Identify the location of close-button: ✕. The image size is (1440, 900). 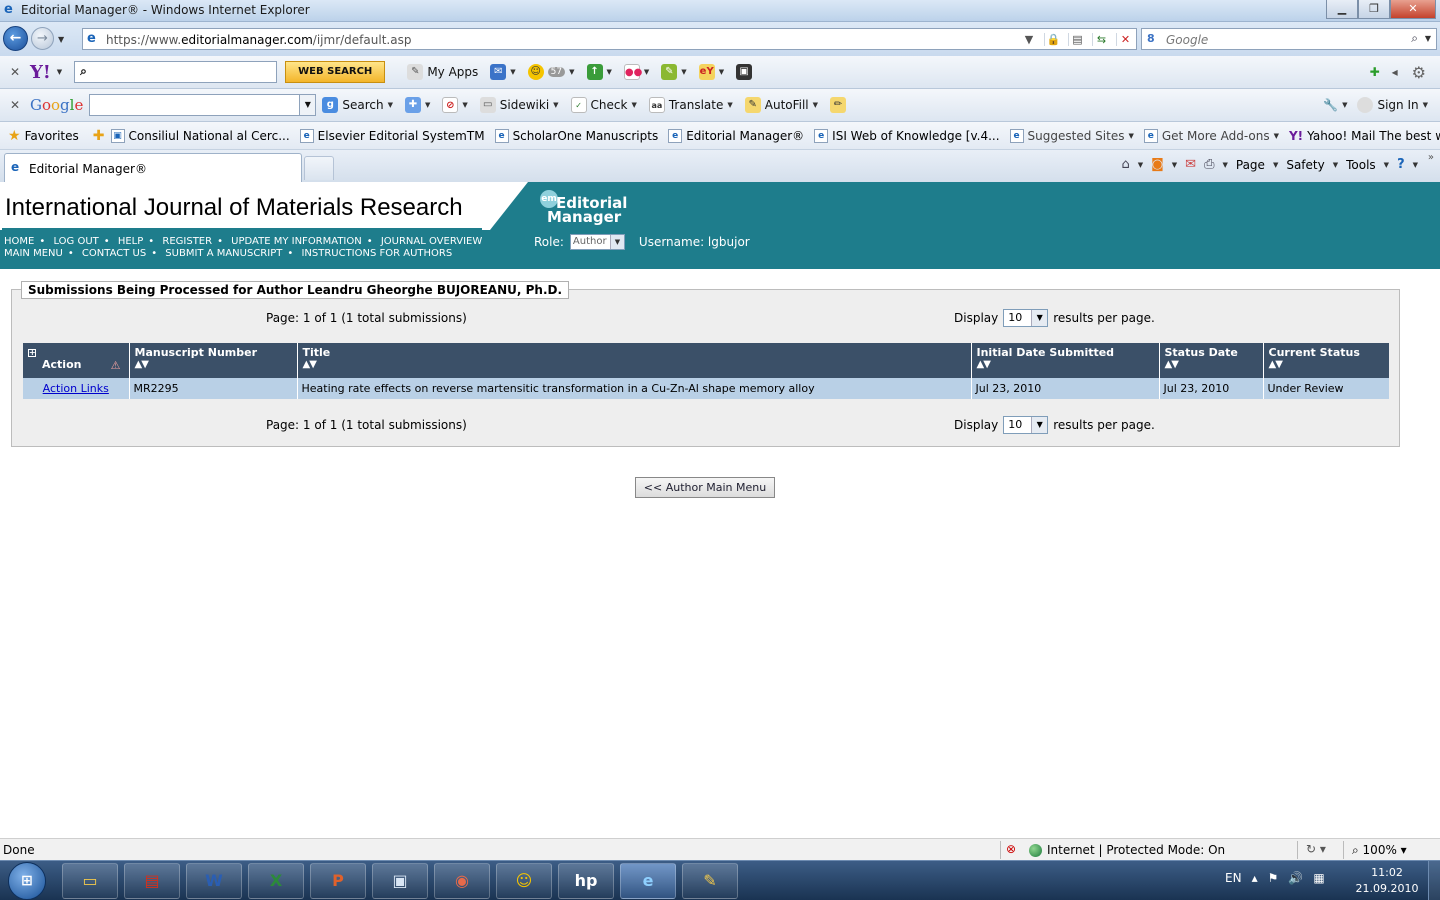
(1413, 9).